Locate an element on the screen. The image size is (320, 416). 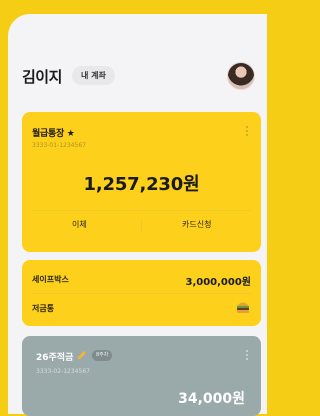
safebox-card: 세이프박스 3,000,000원 저금통 is located at coordinates (141, 293).